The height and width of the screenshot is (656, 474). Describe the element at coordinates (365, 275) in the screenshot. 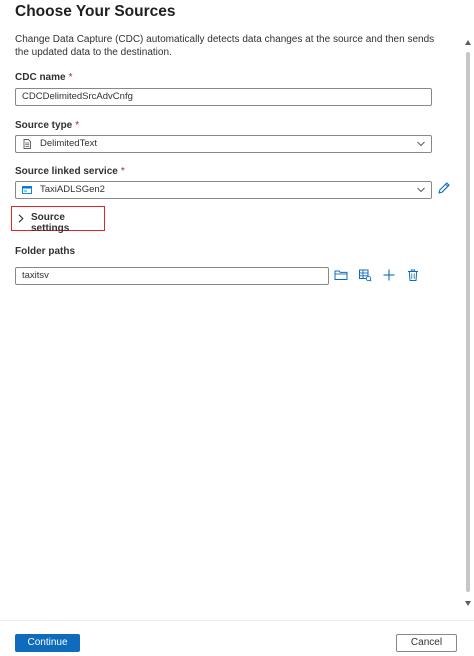

I see `grid-preview-icon` at that location.